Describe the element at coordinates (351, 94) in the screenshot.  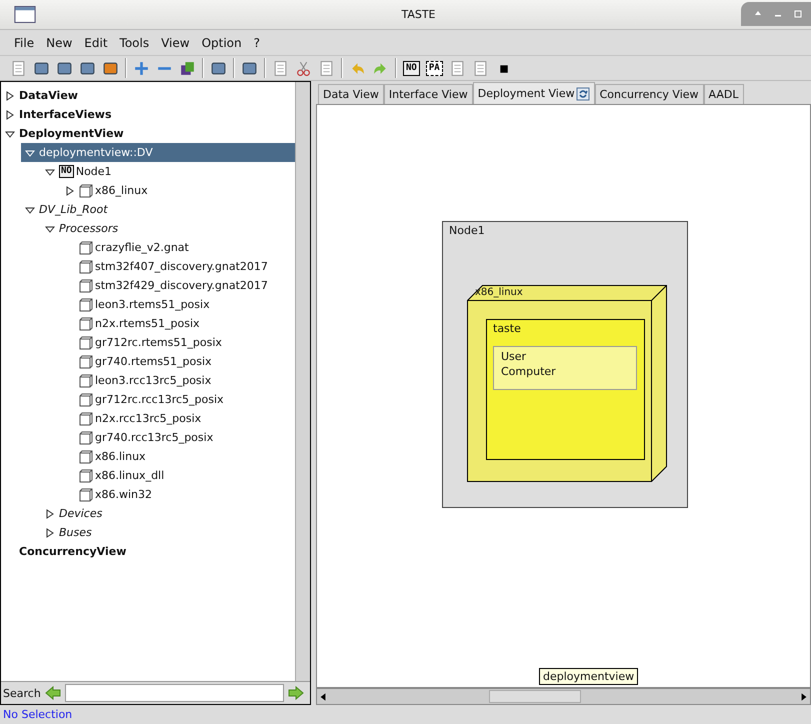
I see `tab: Data View` at that location.